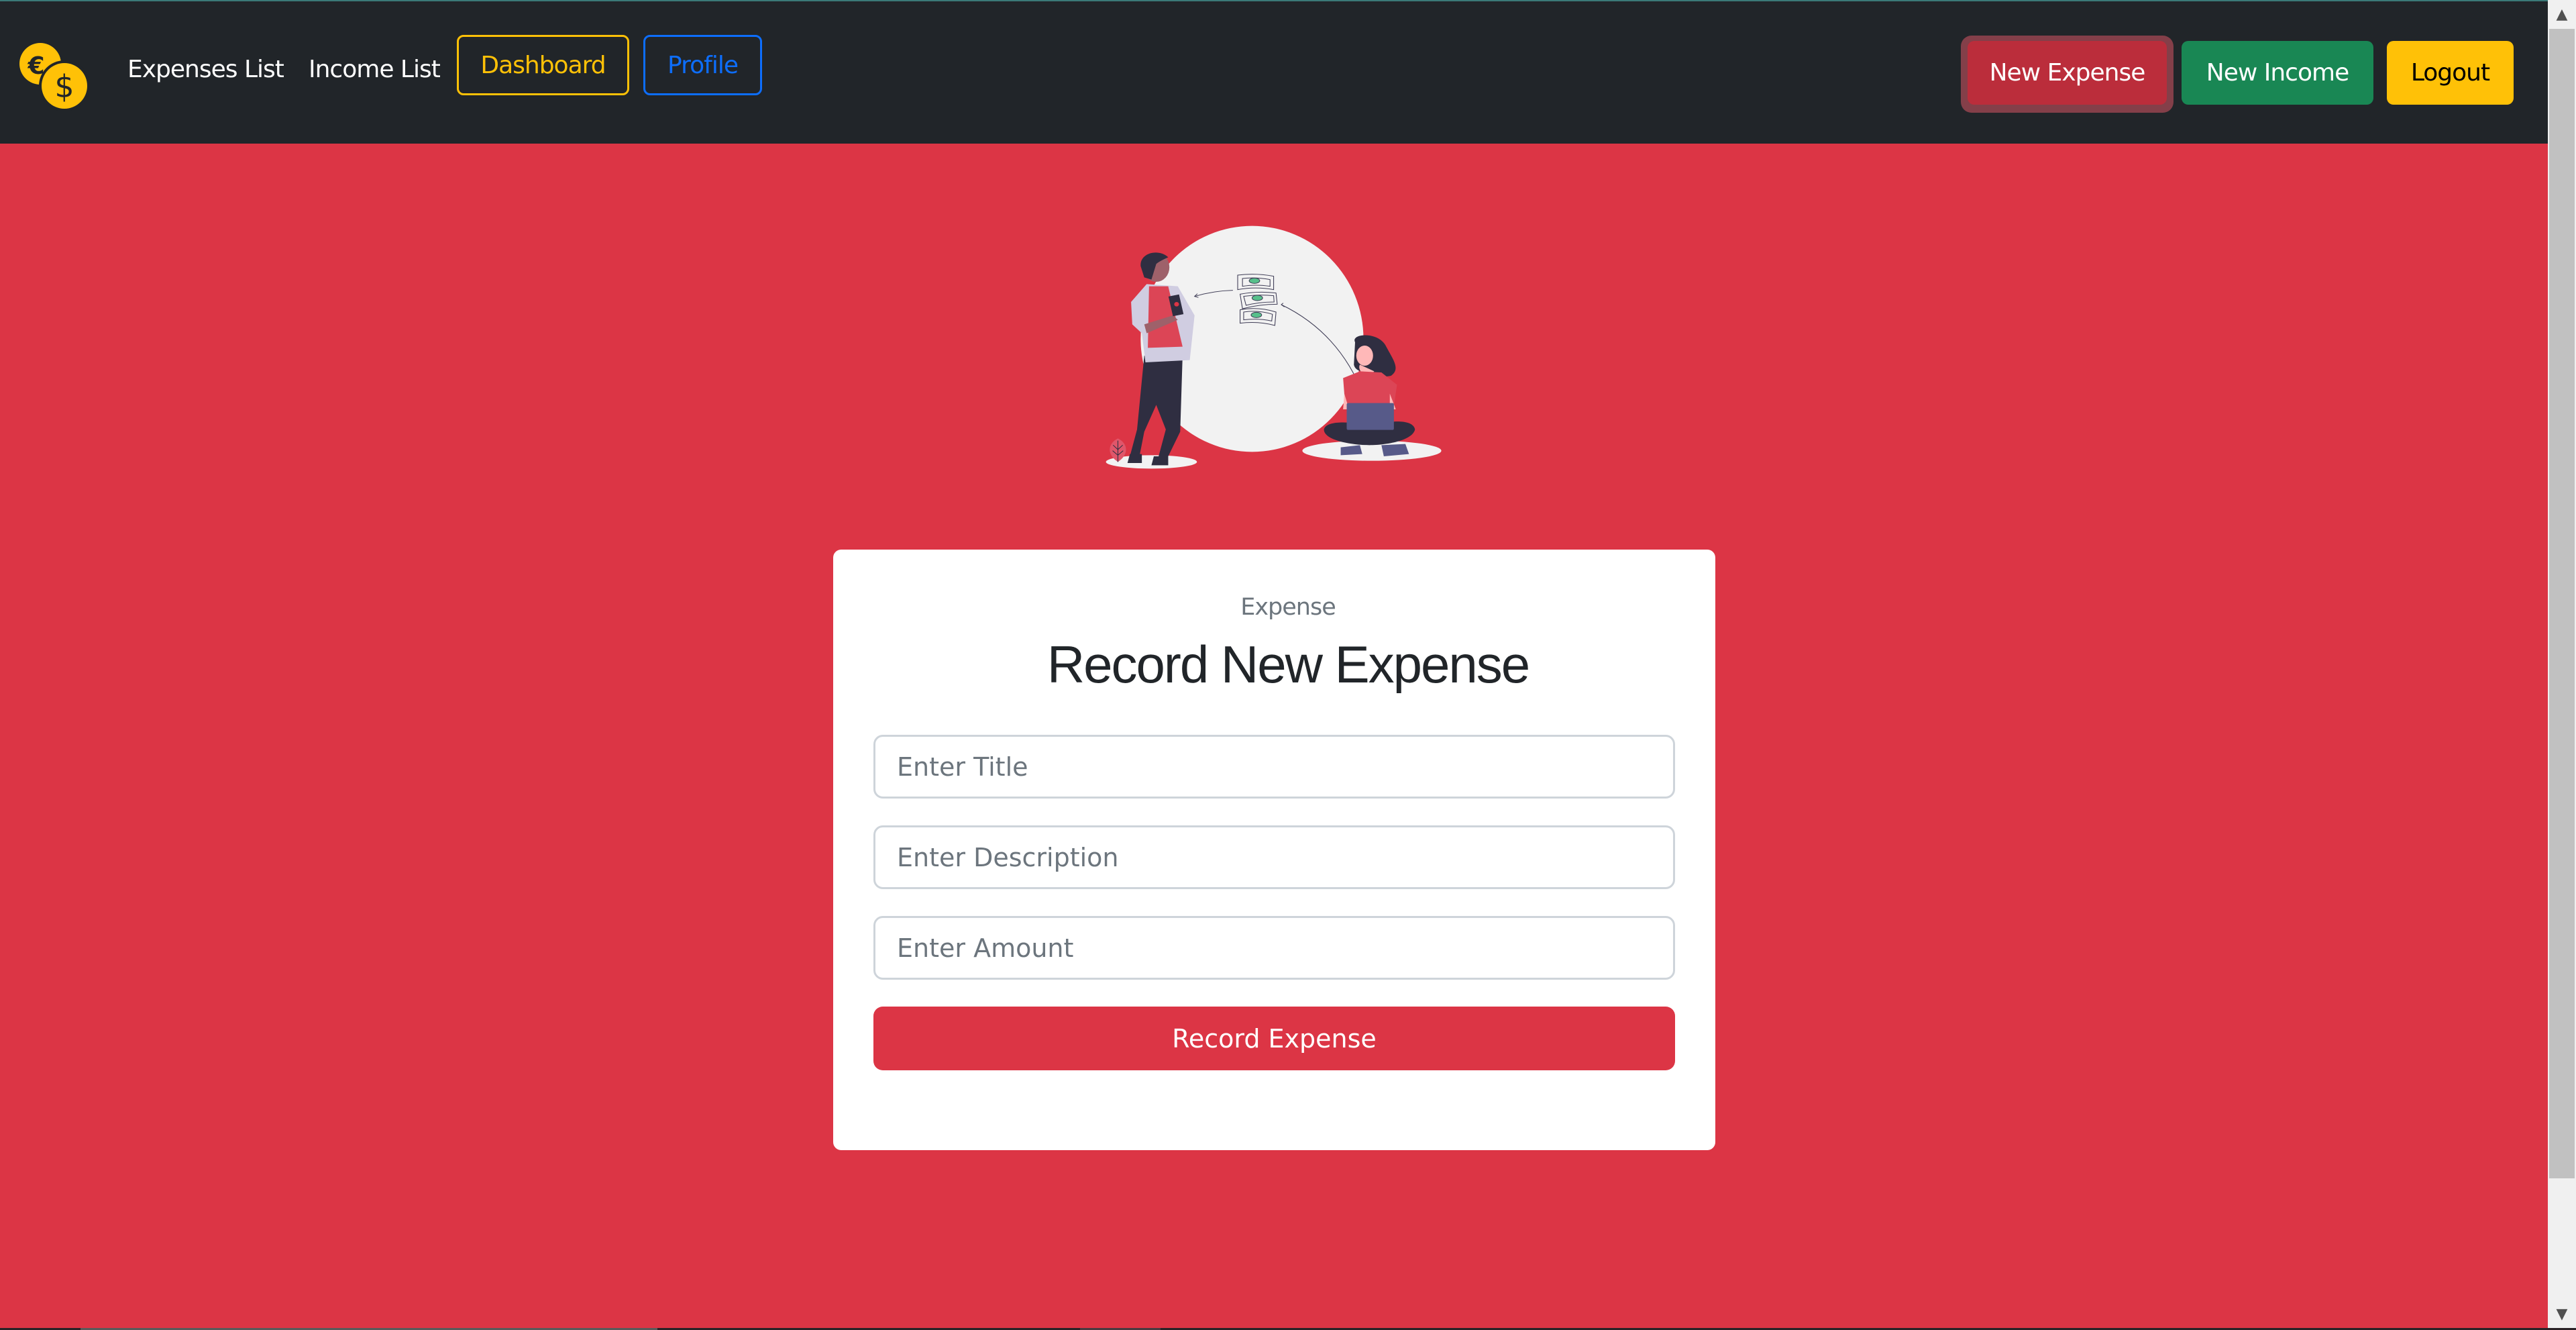 The width and height of the screenshot is (2576, 1330). What do you see at coordinates (543, 65) in the screenshot?
I see `dashboard-button: Dashboard` at bounding box center [543, 65].